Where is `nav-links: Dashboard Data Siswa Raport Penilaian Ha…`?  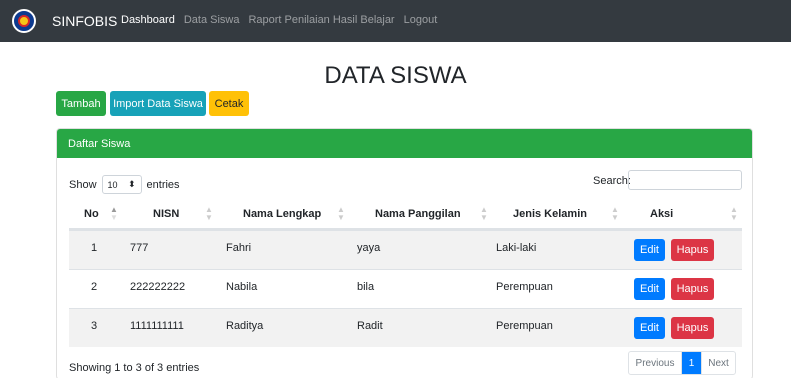
nav-links: Dashboard Data Siswa Raport Penilaian Ha… is located at coordinates (279, 20).